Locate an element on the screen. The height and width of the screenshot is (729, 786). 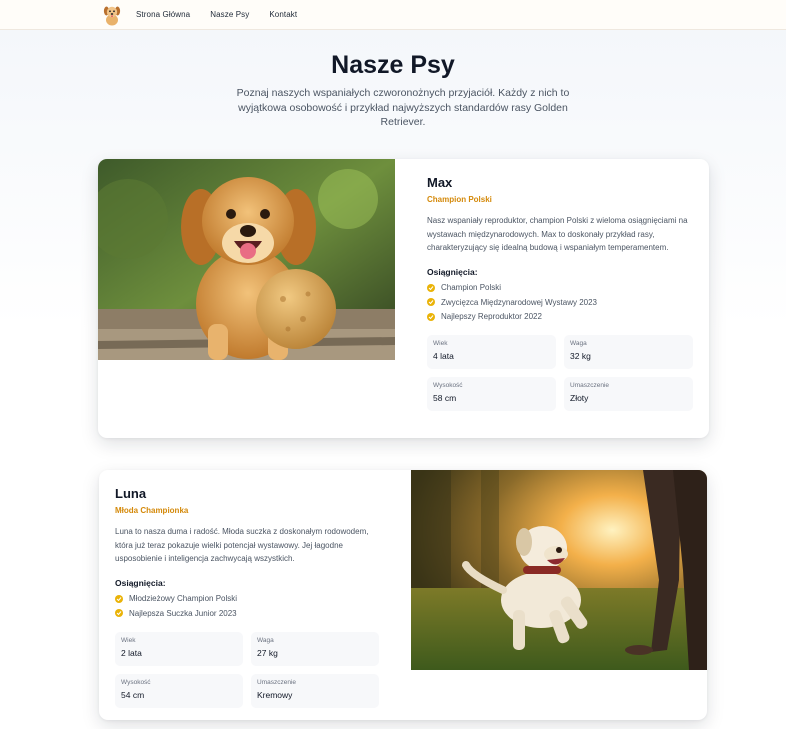
dog-name: Max is located at coordinates (440, 182).